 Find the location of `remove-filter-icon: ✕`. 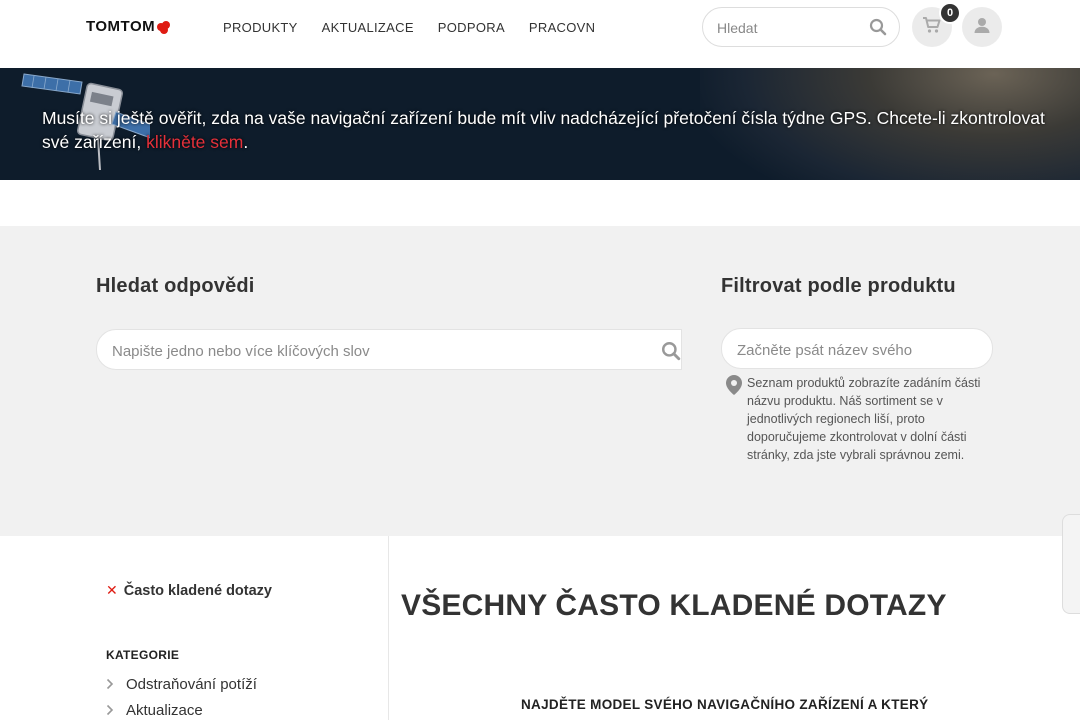

remove-filter-icon: ✕ is located at coordinates (112, 590).